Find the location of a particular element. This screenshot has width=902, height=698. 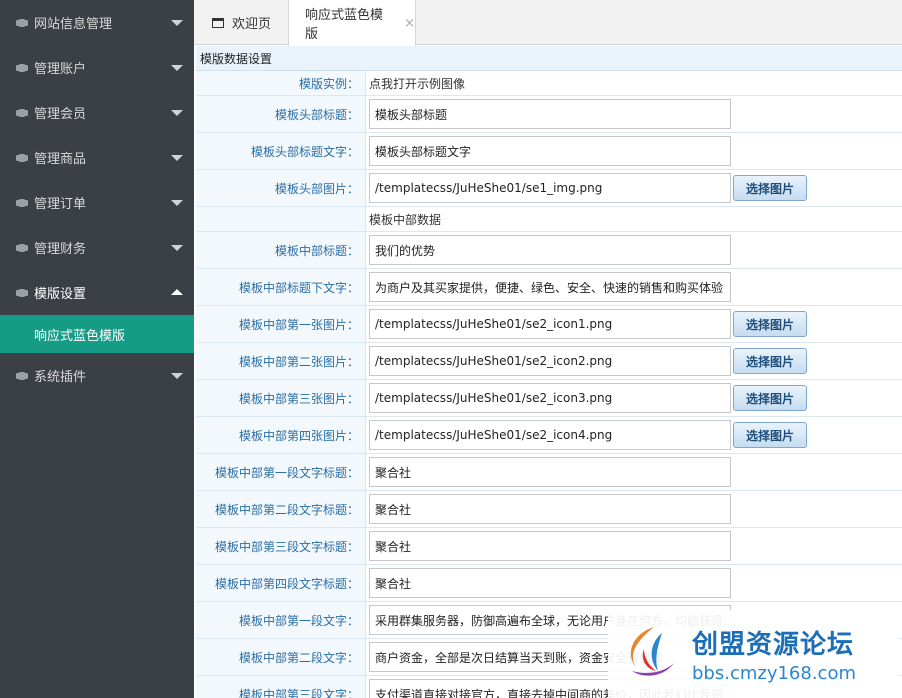

form-row: 模板中部第二张图片： 选择图片 is located at coordinates (549, 361).